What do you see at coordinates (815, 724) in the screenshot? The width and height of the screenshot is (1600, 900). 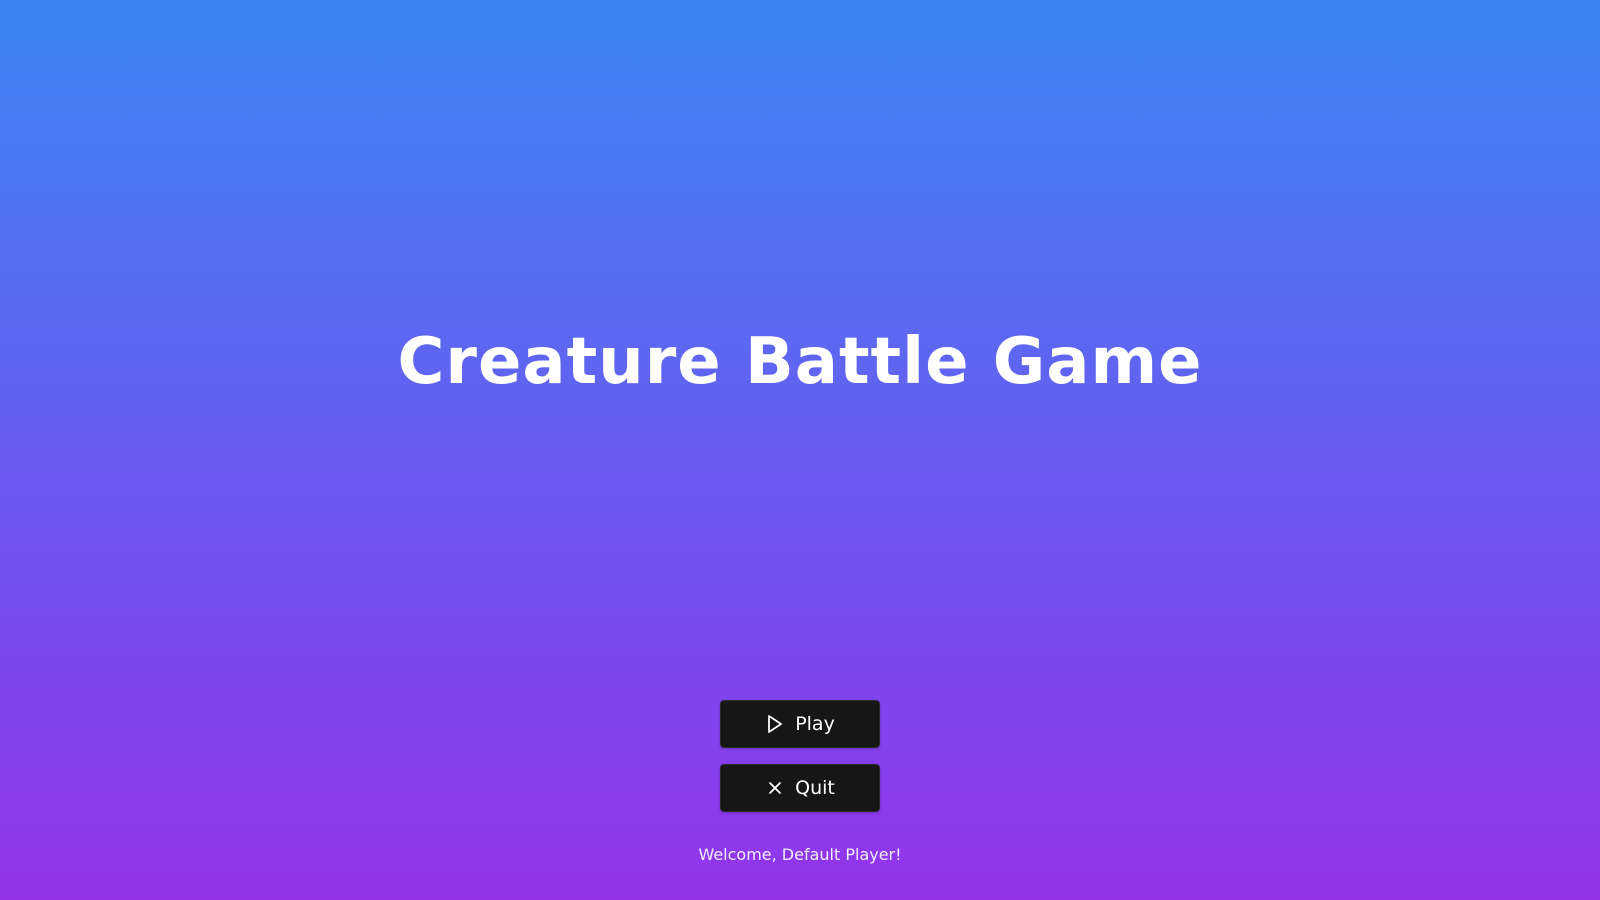 I see `play-button-label: Play` at bounding box center [815, 724].